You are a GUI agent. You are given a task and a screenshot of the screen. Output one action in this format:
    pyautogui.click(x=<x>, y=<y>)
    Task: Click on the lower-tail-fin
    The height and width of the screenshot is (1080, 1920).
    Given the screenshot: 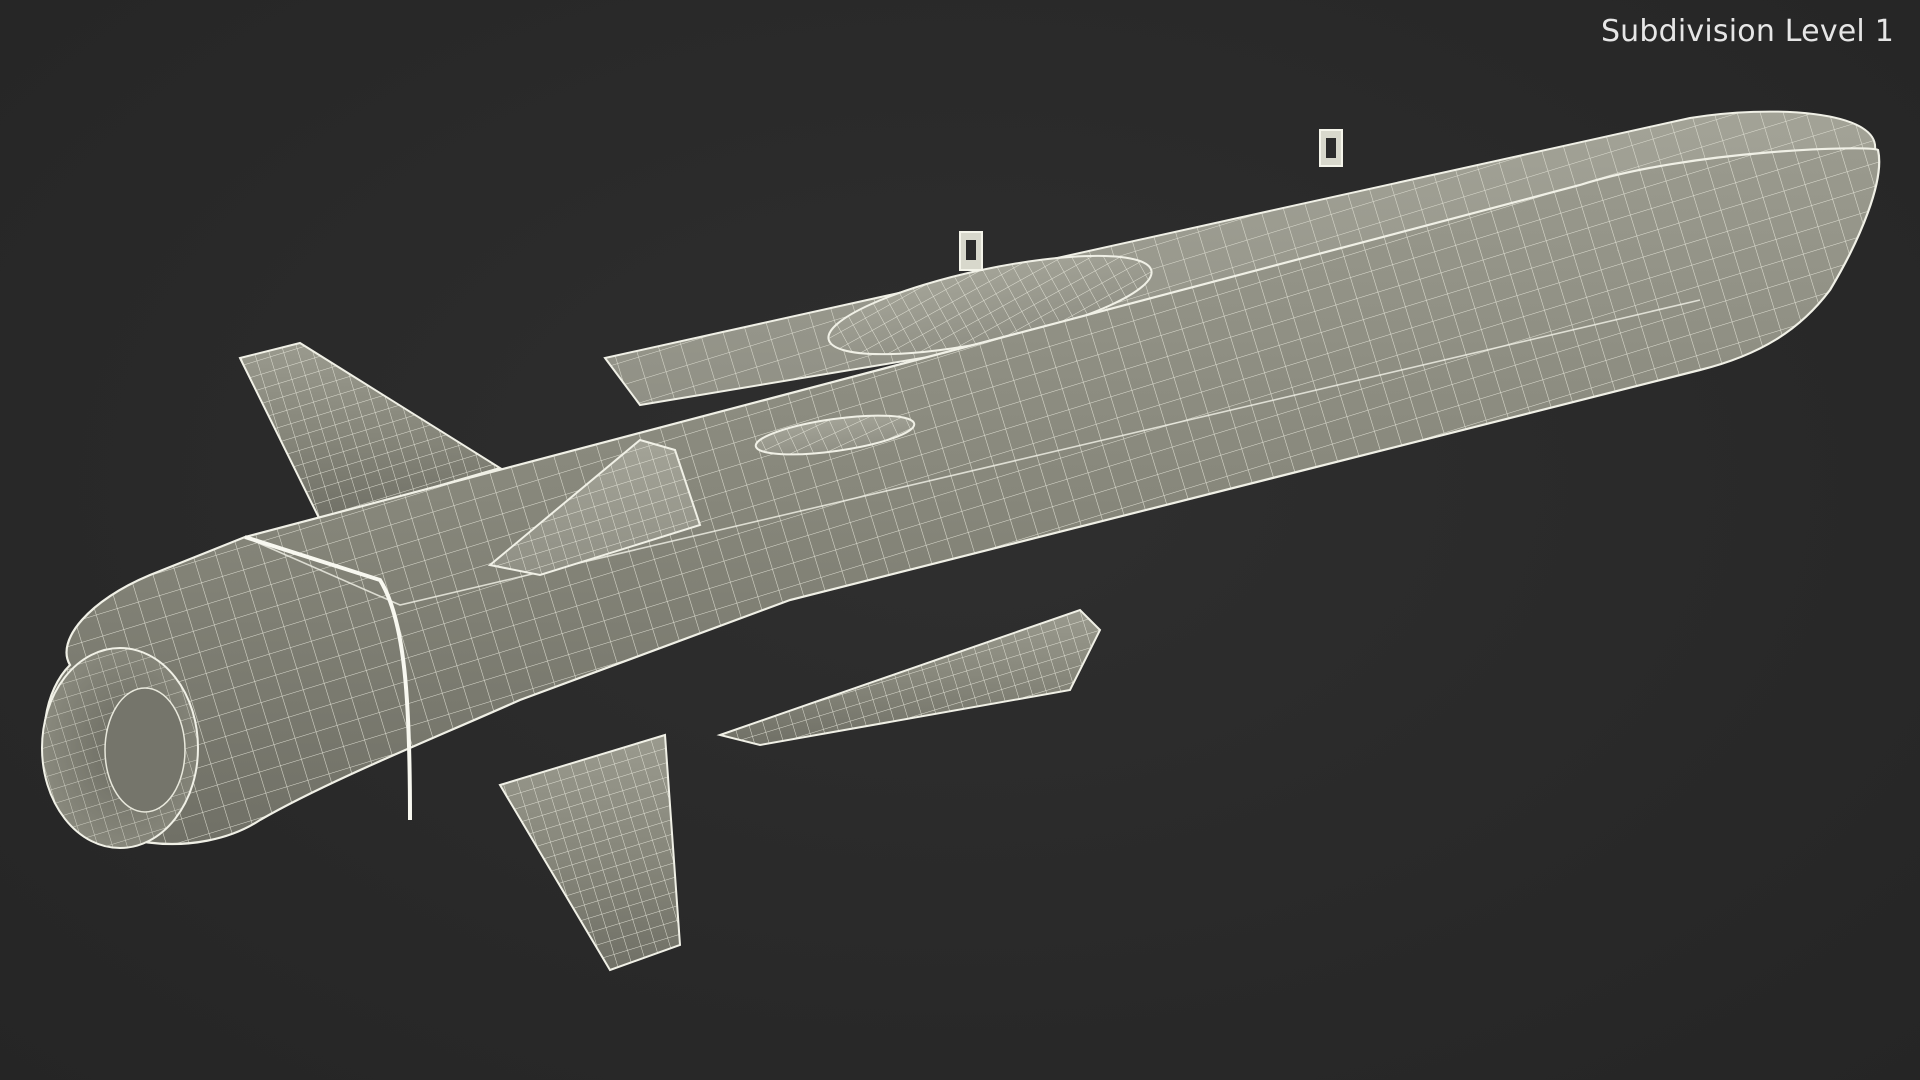 What is the action you would take?
    pyautogui.click(x=590, y=852)
    